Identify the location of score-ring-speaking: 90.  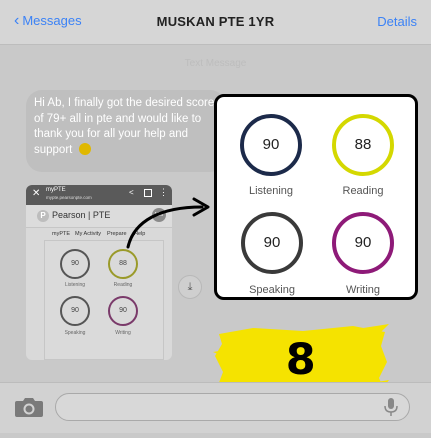
(272, 243).